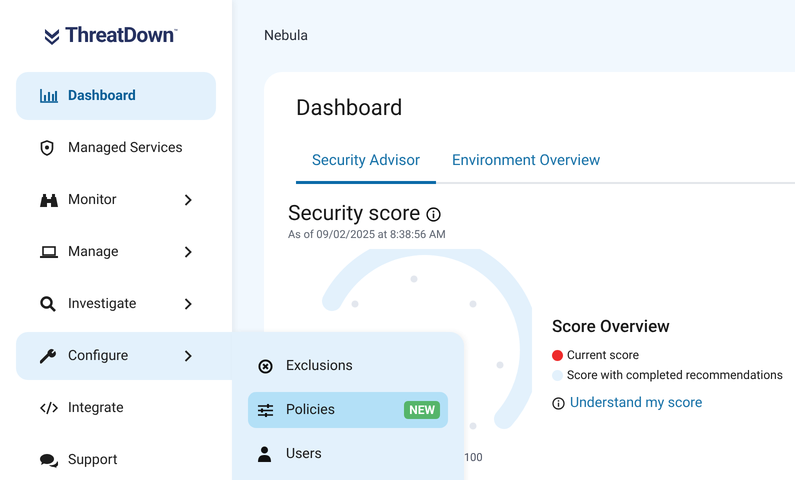 Image resolution: width=795 pixels, height=480 pixels. What do you see at coordinates (47, 148) in the screenshot?
I see `shield-icon` at bounding box center [47, 148].